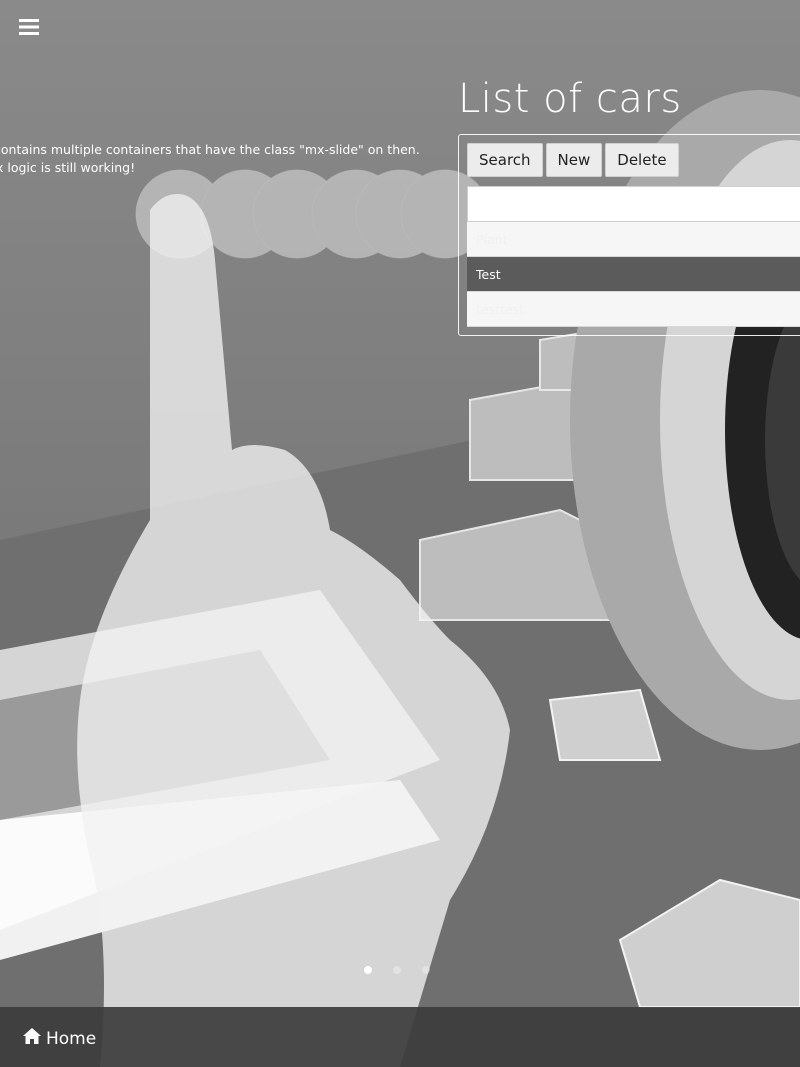  Describe the element at coordinates (633, 204) in the screenshot. I see `search-input` at that location.